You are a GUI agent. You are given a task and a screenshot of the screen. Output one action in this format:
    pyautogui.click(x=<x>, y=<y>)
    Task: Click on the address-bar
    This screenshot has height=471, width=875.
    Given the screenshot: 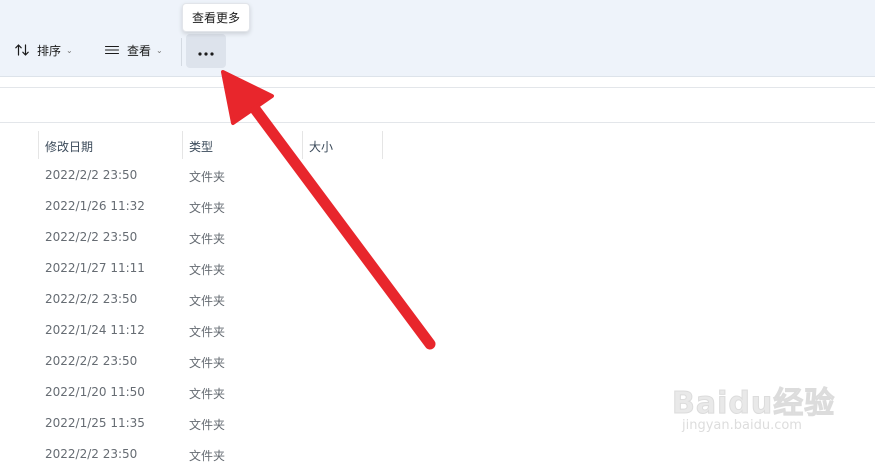 What is the action you would take?
    pyautogui.click(x=437, y=105)
    